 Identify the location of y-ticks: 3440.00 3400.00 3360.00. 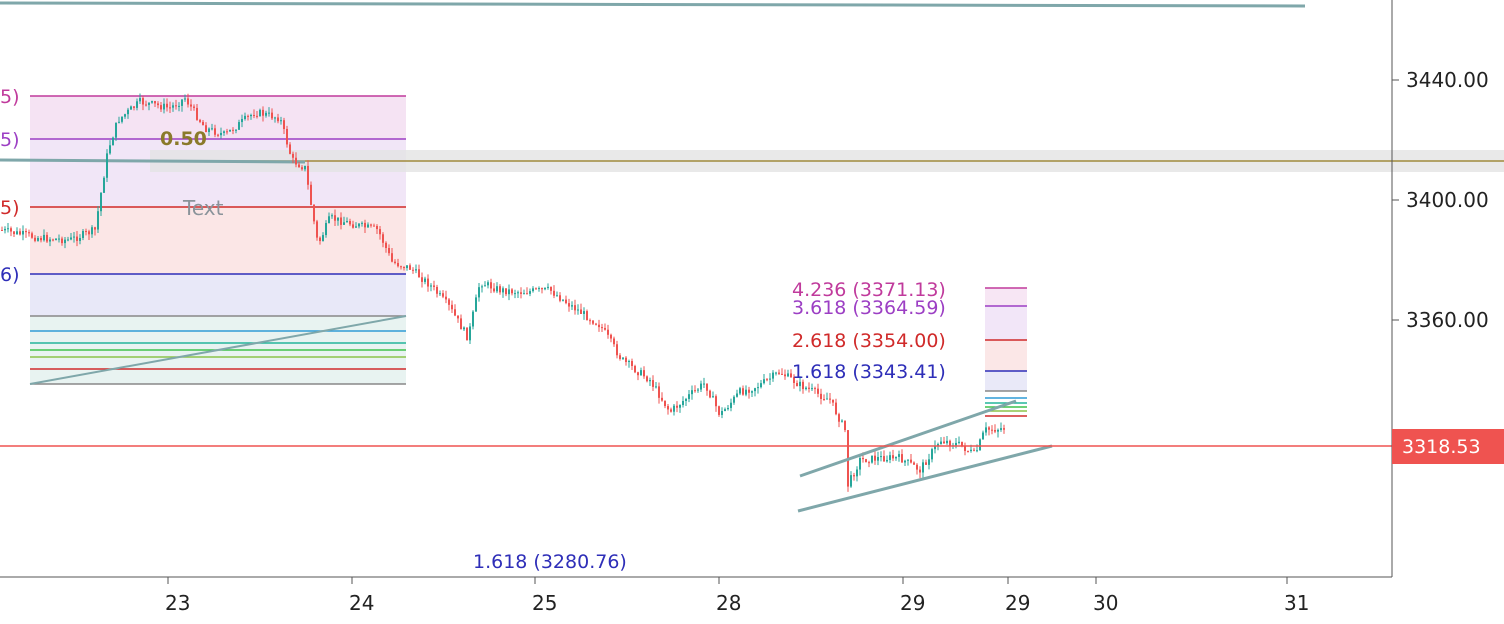
(1440, 200).